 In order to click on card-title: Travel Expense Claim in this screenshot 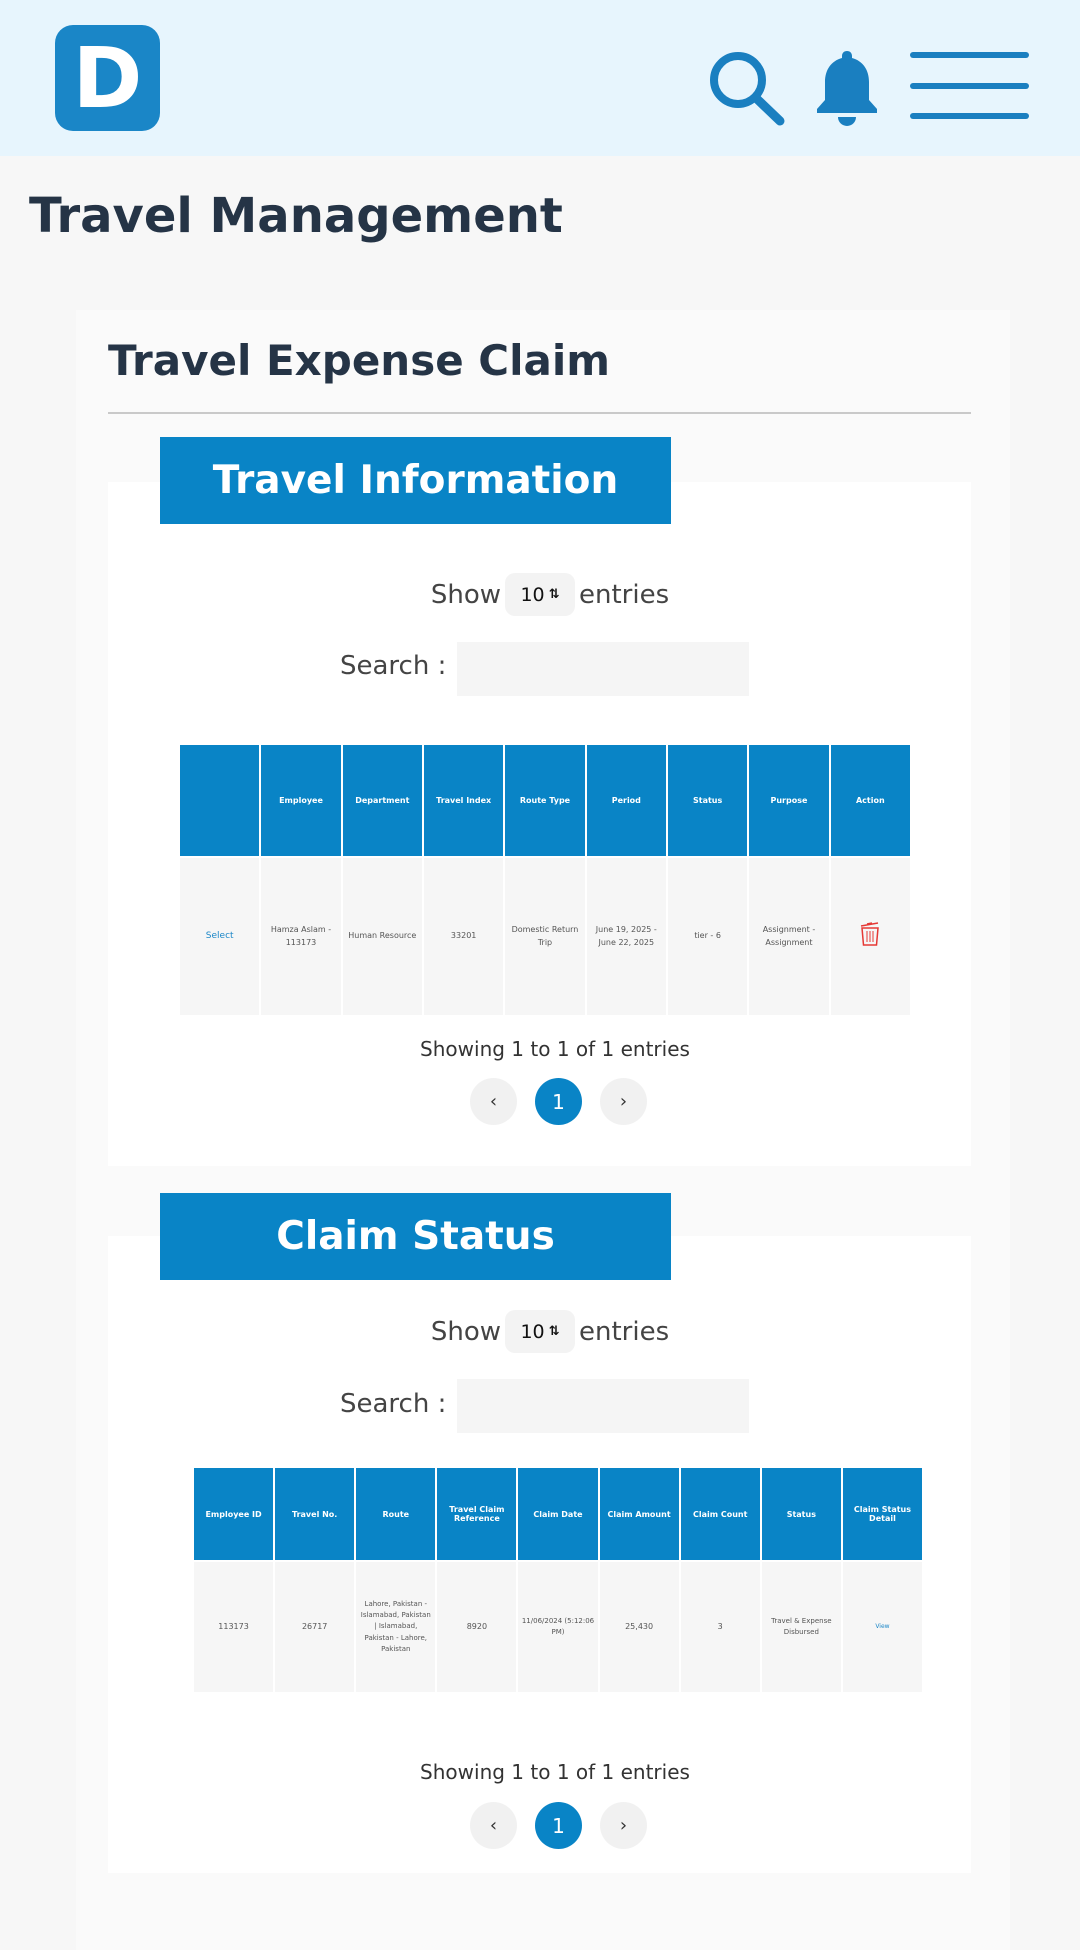, I will do `click(359, 360)`.